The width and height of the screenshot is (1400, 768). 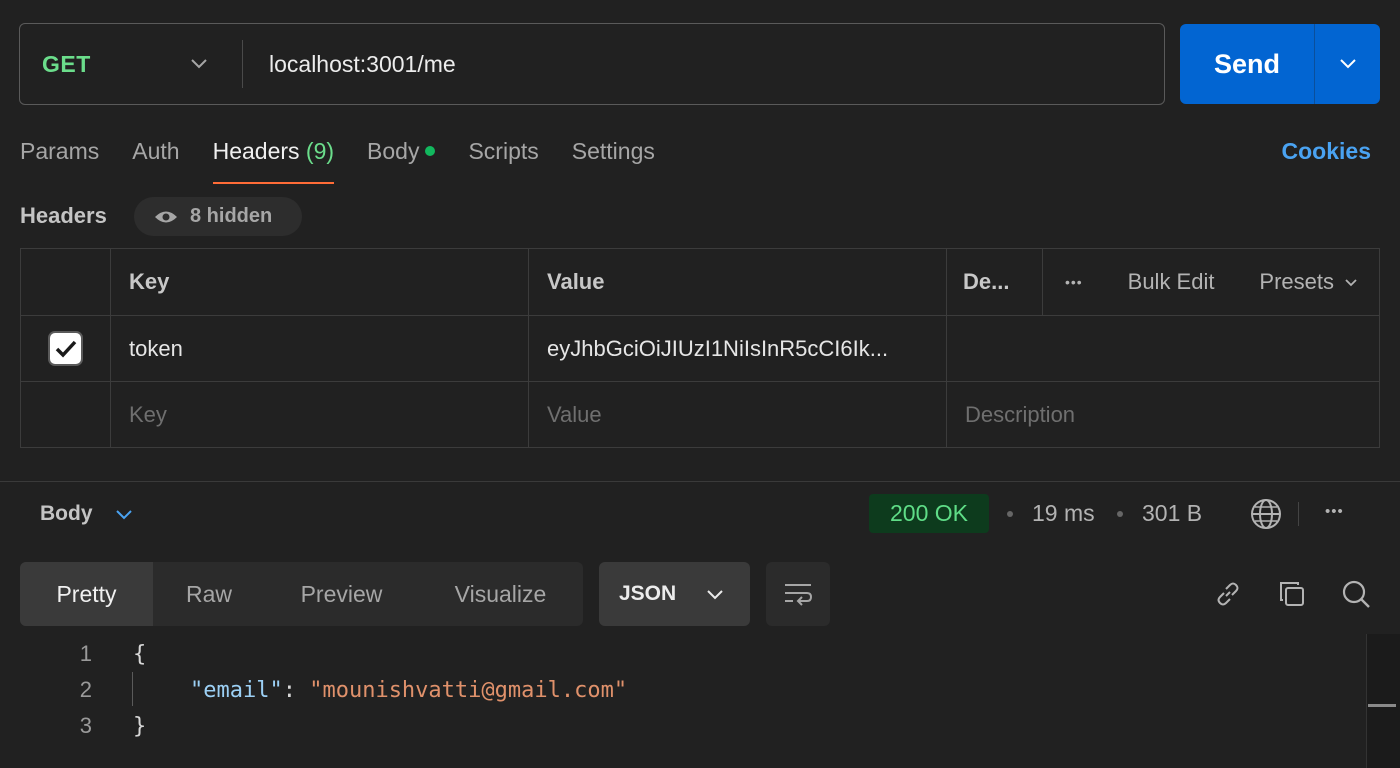 I want to click on tab-auth: Auth, so click(x=155, y=156).